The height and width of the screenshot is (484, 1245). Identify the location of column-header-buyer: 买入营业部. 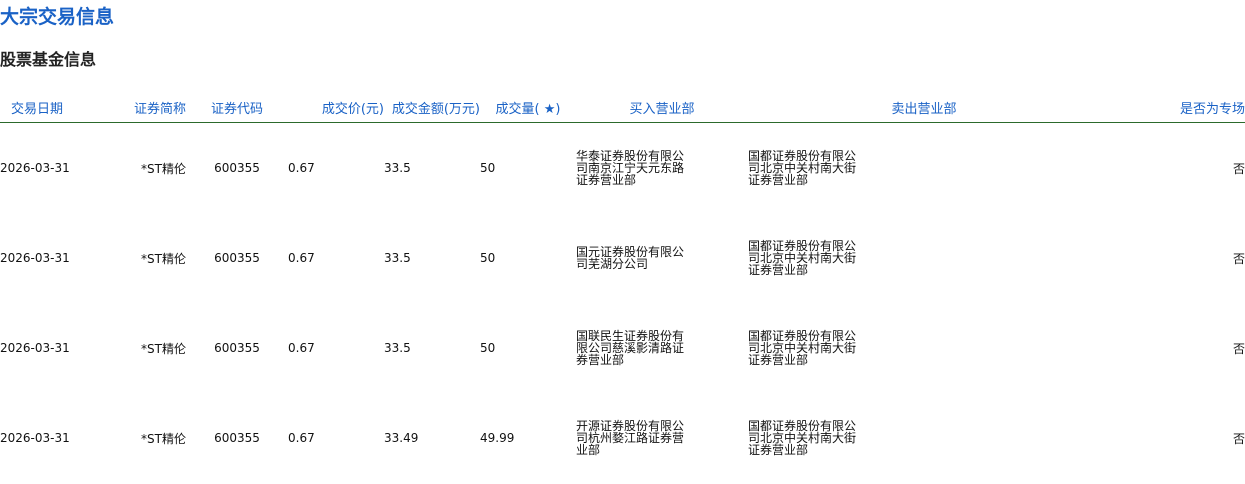
(662, 107).